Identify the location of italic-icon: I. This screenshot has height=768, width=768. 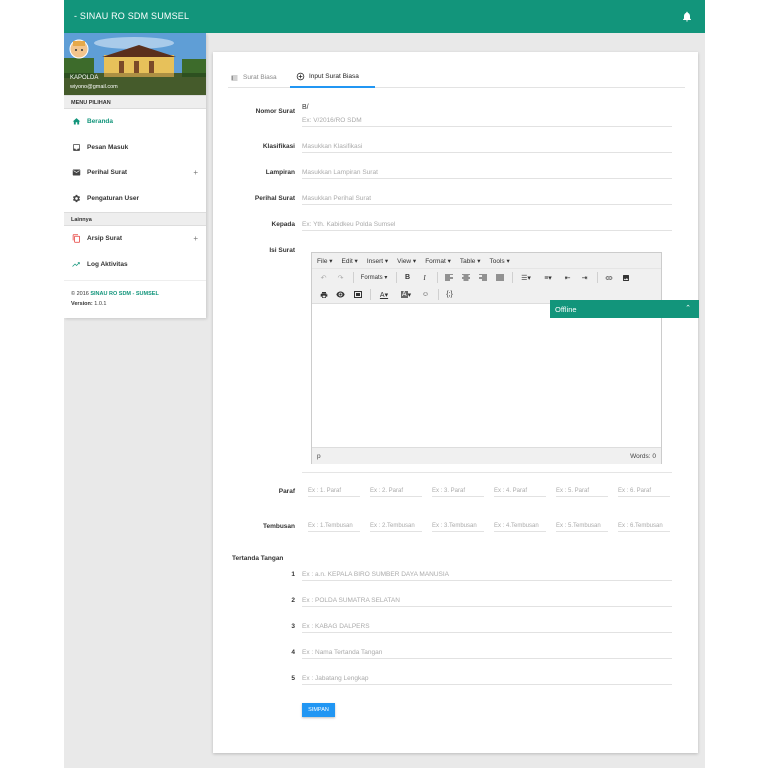
(424, 277).